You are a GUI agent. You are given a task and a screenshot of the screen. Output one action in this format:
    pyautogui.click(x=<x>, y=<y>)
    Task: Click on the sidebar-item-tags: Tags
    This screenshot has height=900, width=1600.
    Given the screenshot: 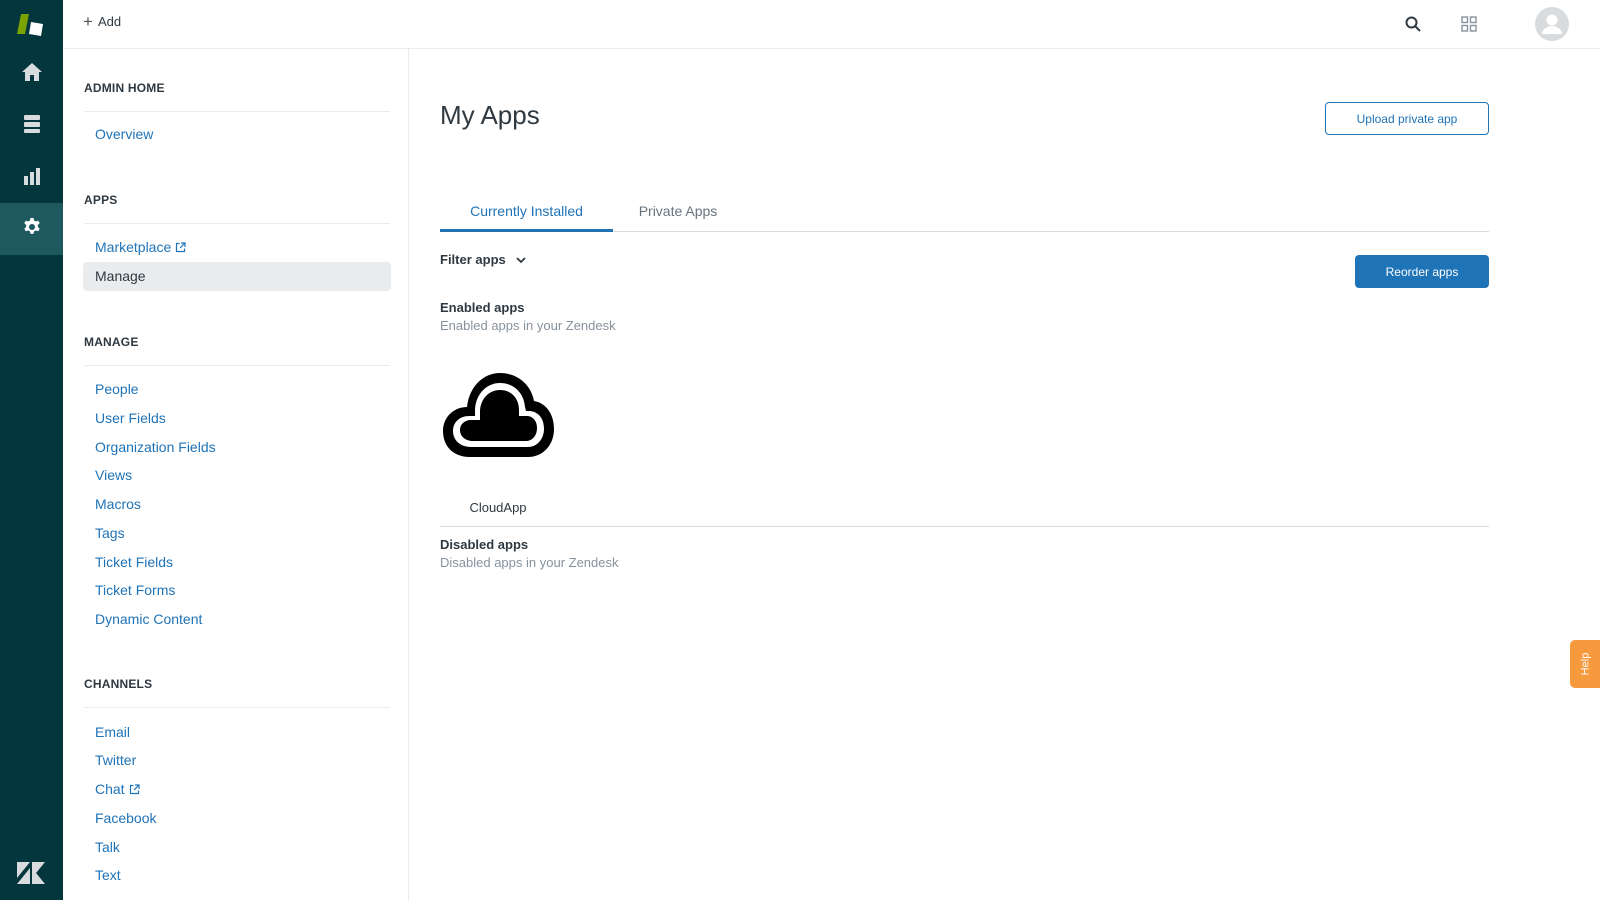 What is the action you would take?
    pyautogui.click(x=237, y=533)
    